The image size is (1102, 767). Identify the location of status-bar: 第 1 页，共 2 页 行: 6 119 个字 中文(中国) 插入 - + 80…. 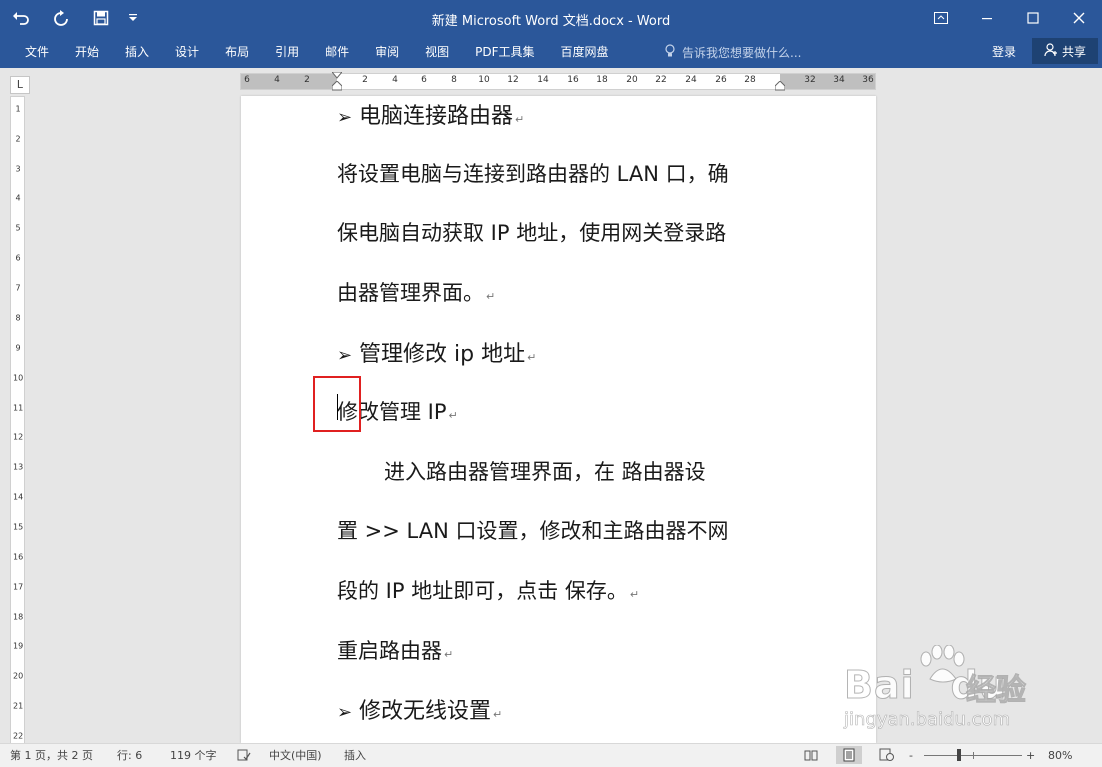
(551, 755).